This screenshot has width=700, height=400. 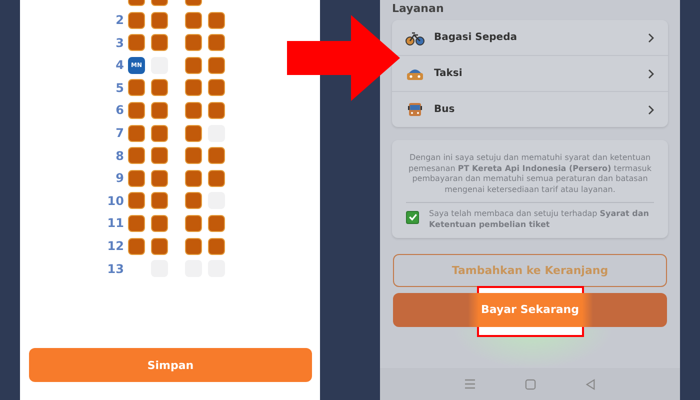 I want to click on row-number: 11, so click(x=115, y=223).